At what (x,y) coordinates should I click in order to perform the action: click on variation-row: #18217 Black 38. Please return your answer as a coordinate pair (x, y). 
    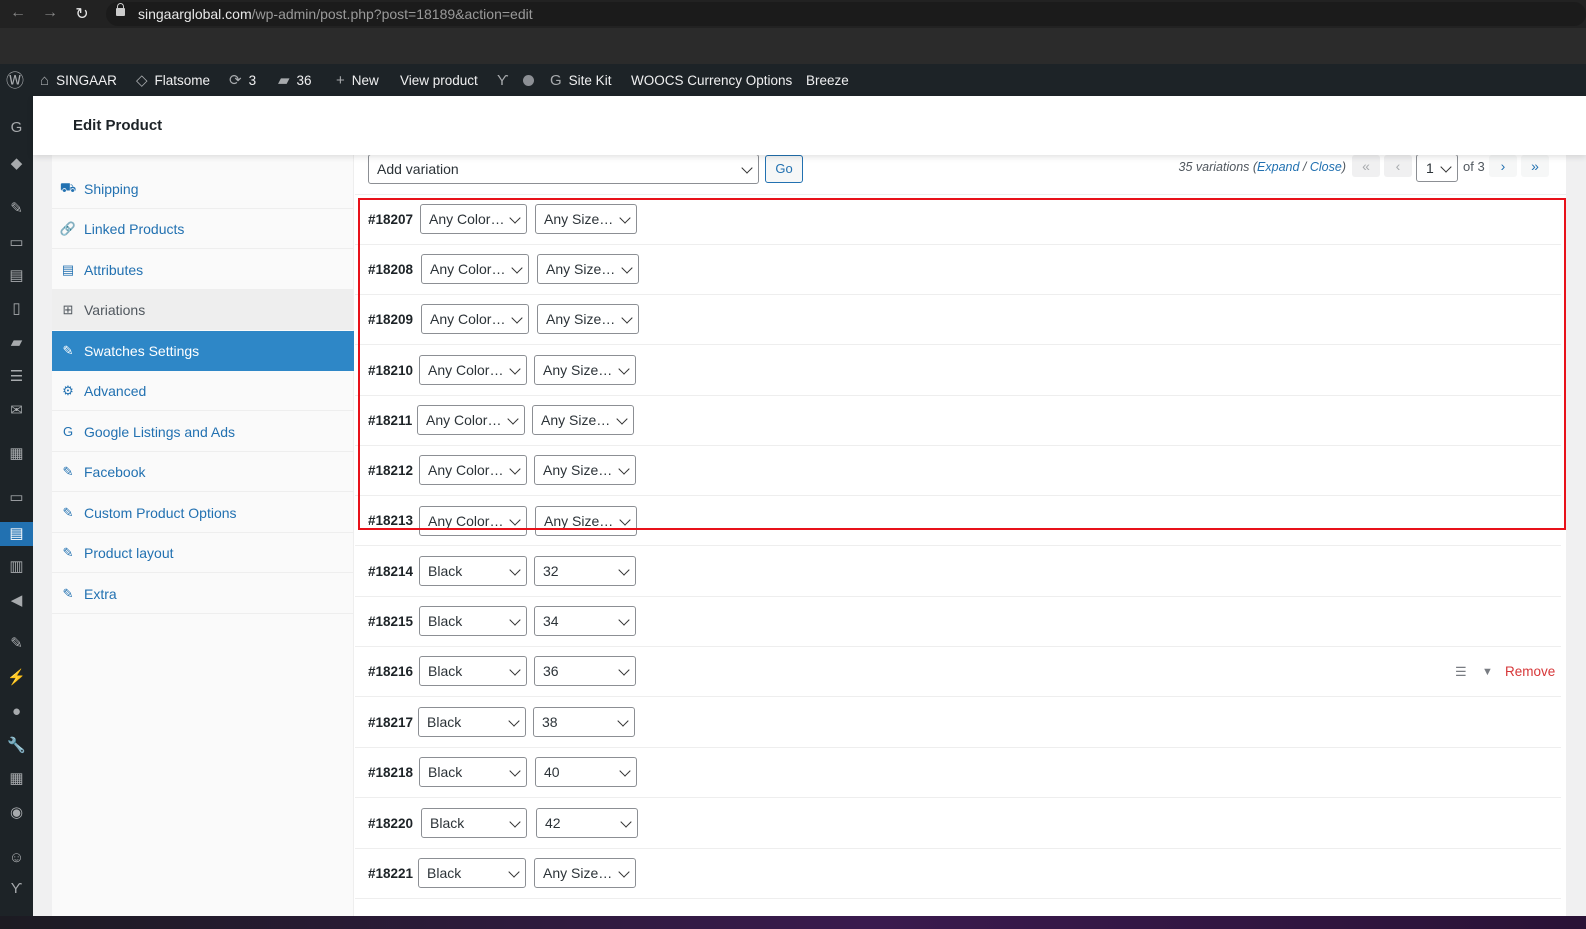
    Looking at the image, I should click on (958, 723).